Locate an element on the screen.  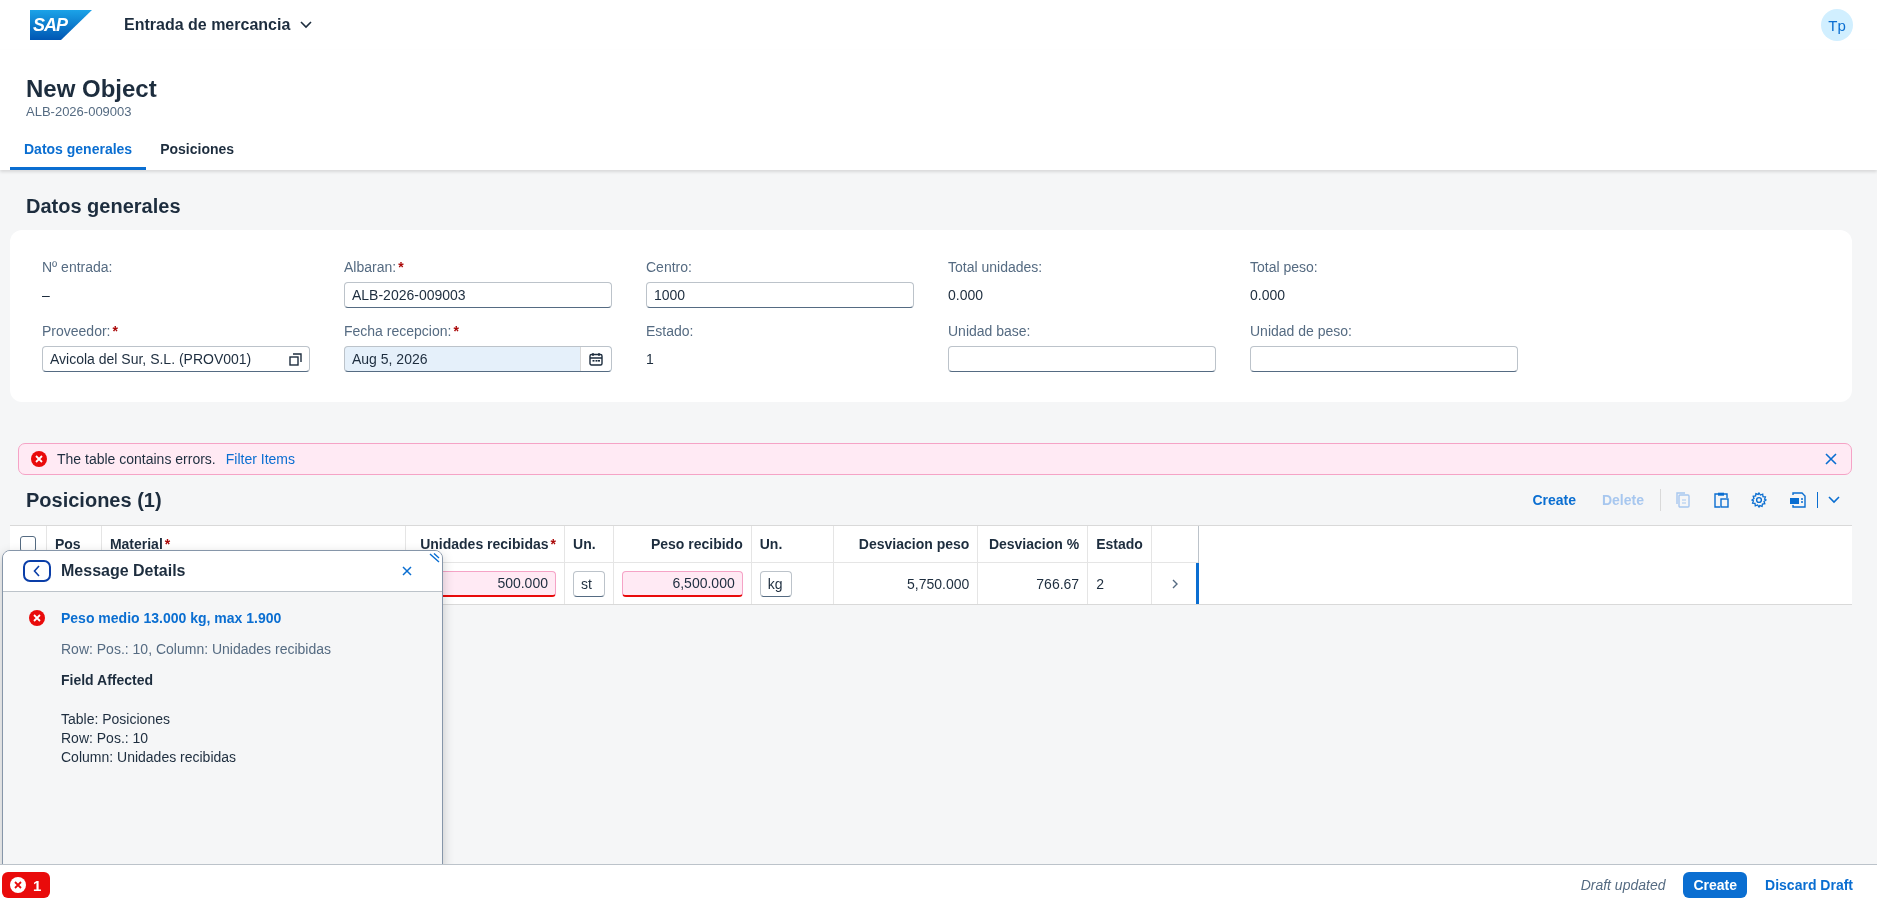
field-label: Centro: is located at coordinates (669, 267).